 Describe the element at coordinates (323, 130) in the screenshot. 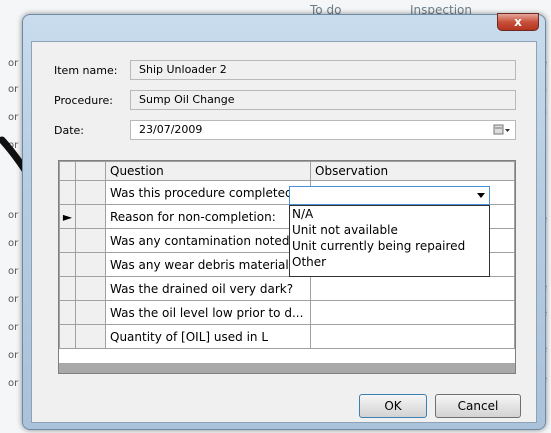

I see `date-field: 23/07/2009` at that location.